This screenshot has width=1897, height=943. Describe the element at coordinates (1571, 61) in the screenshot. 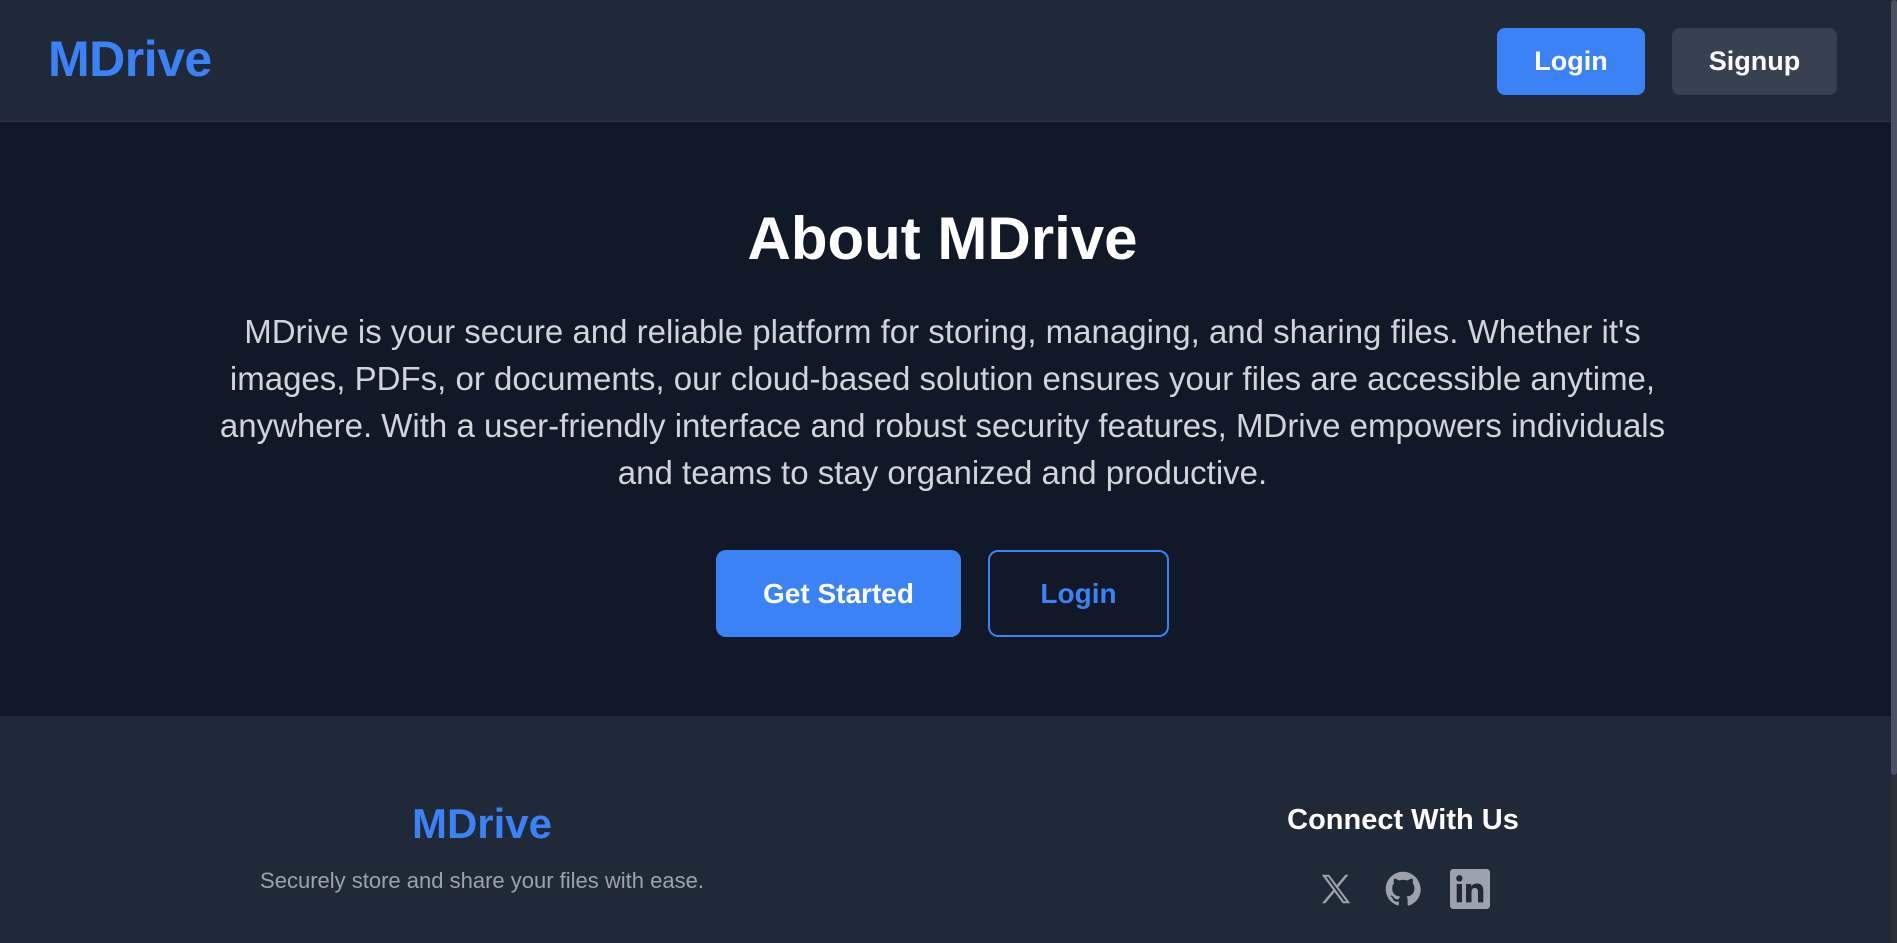

I see `header-login-button: Login` at that location.